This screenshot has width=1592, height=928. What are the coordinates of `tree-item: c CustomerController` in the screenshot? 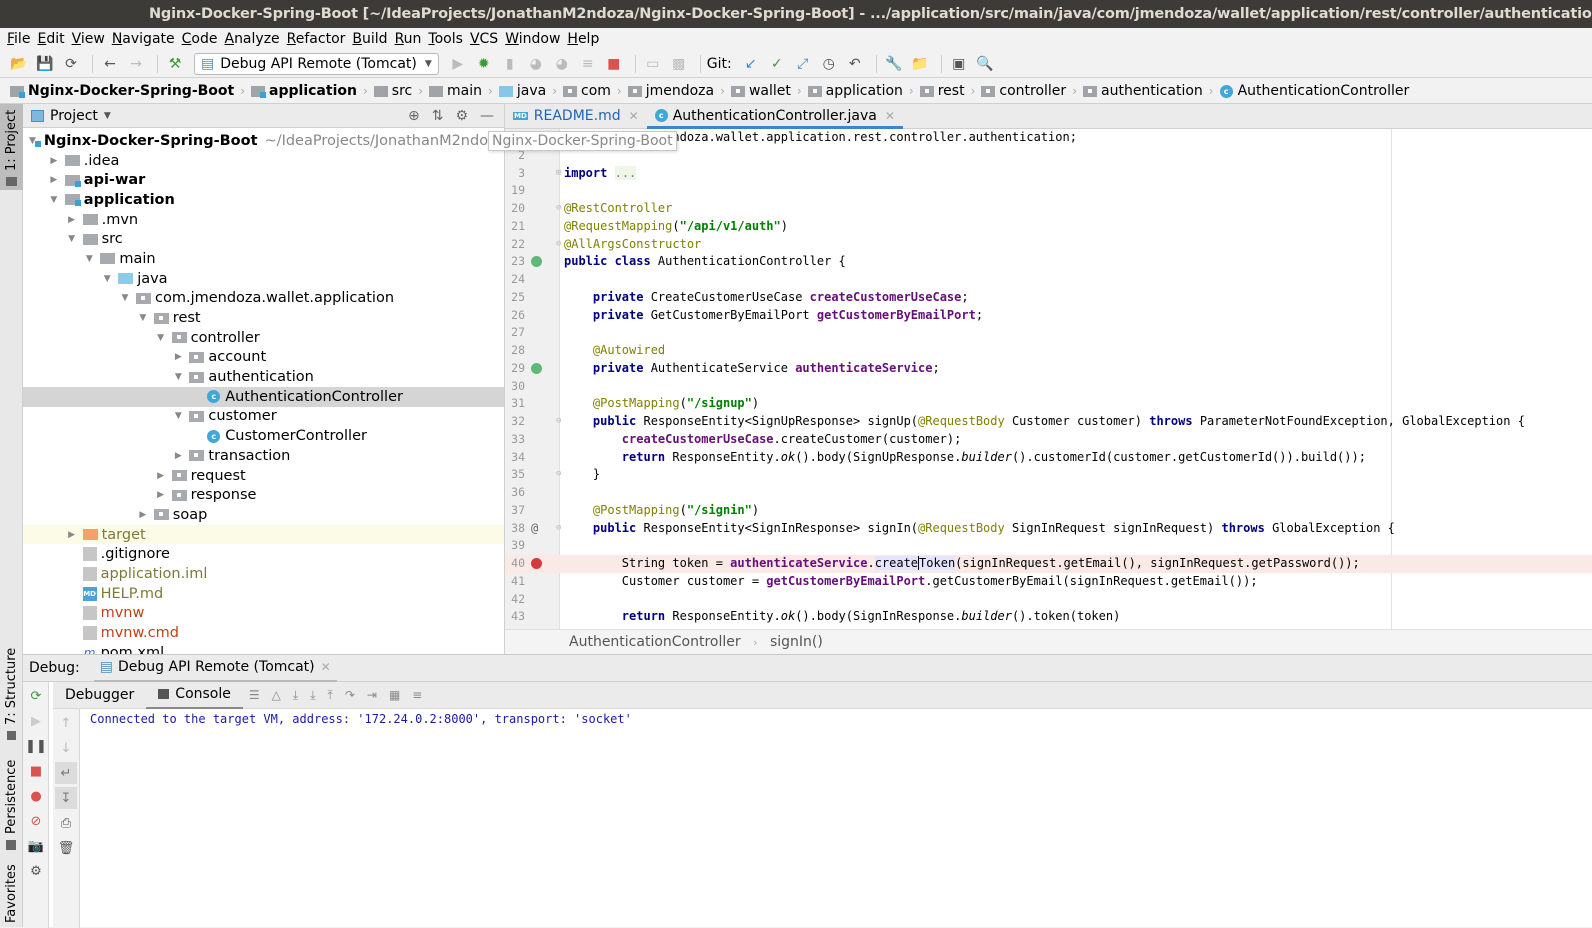 It's located at (263, 436).